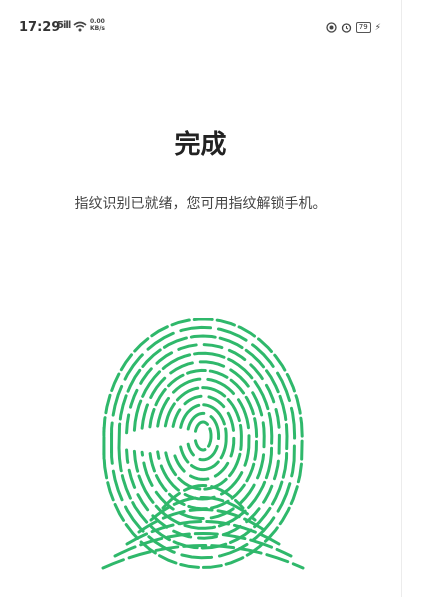  Describe the element at coordinates (64, 25) in the screenshot. I see `signal-icon: 5ill` at that location.